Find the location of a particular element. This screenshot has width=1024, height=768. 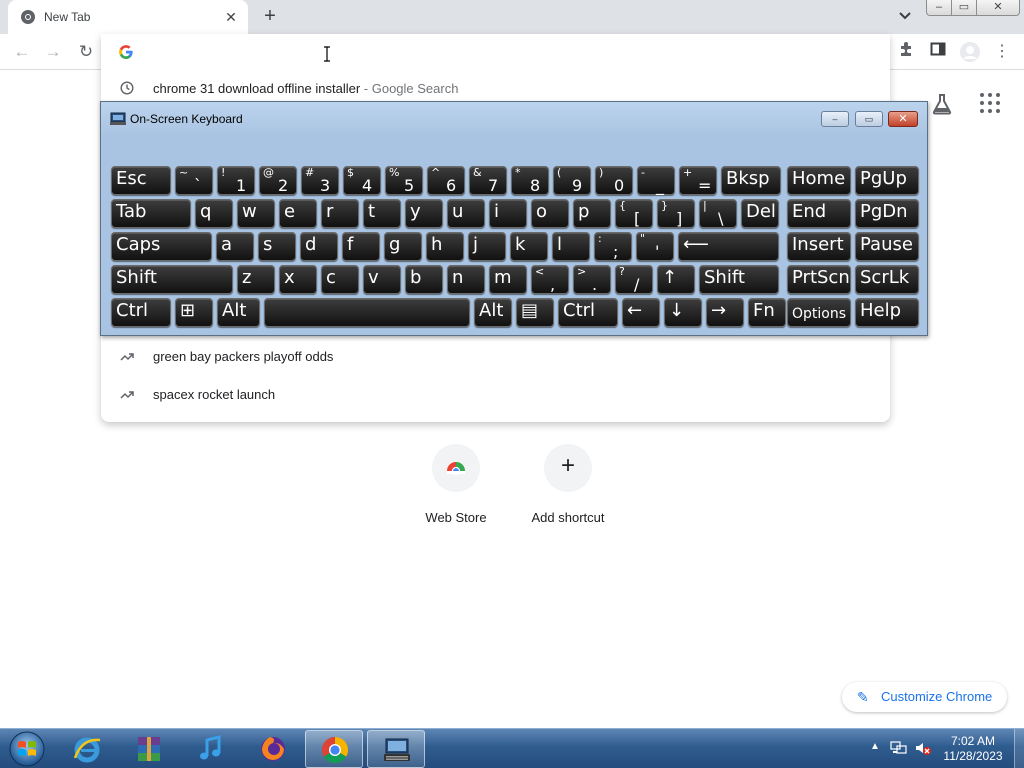

network-icon is located at coordinates (899, 749).